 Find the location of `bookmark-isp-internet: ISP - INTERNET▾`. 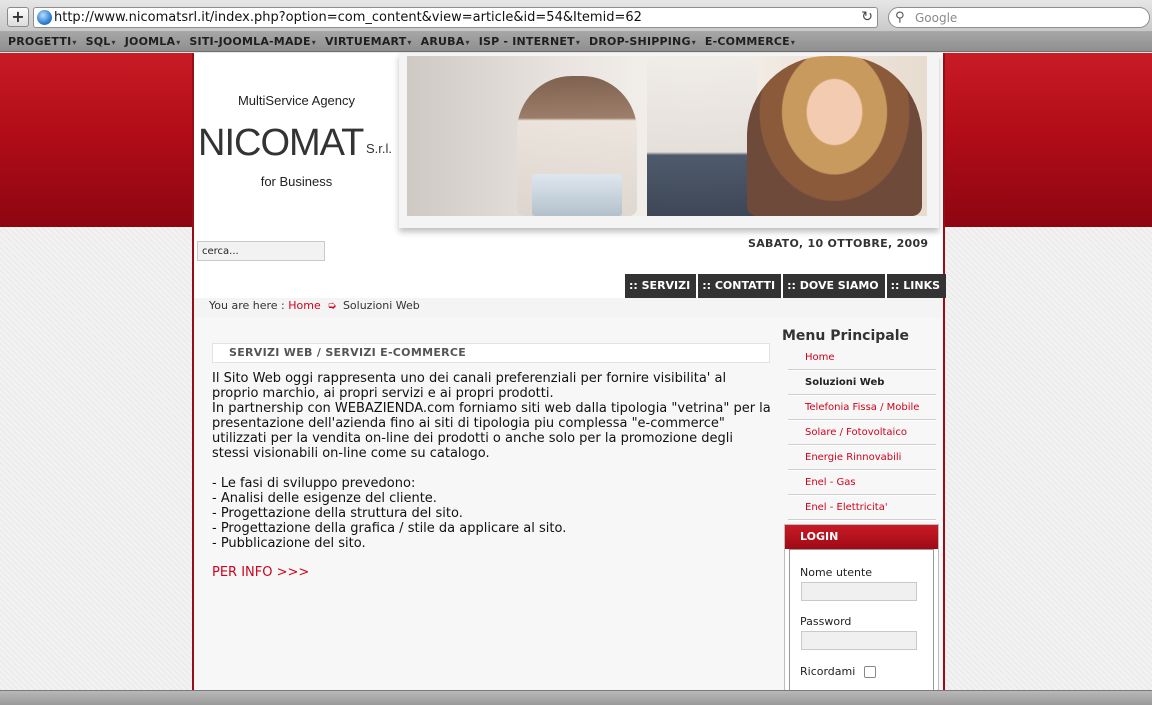

bookmark-isp-internet: ISP - INTERNET▾ is located at coordinates (529, 41).